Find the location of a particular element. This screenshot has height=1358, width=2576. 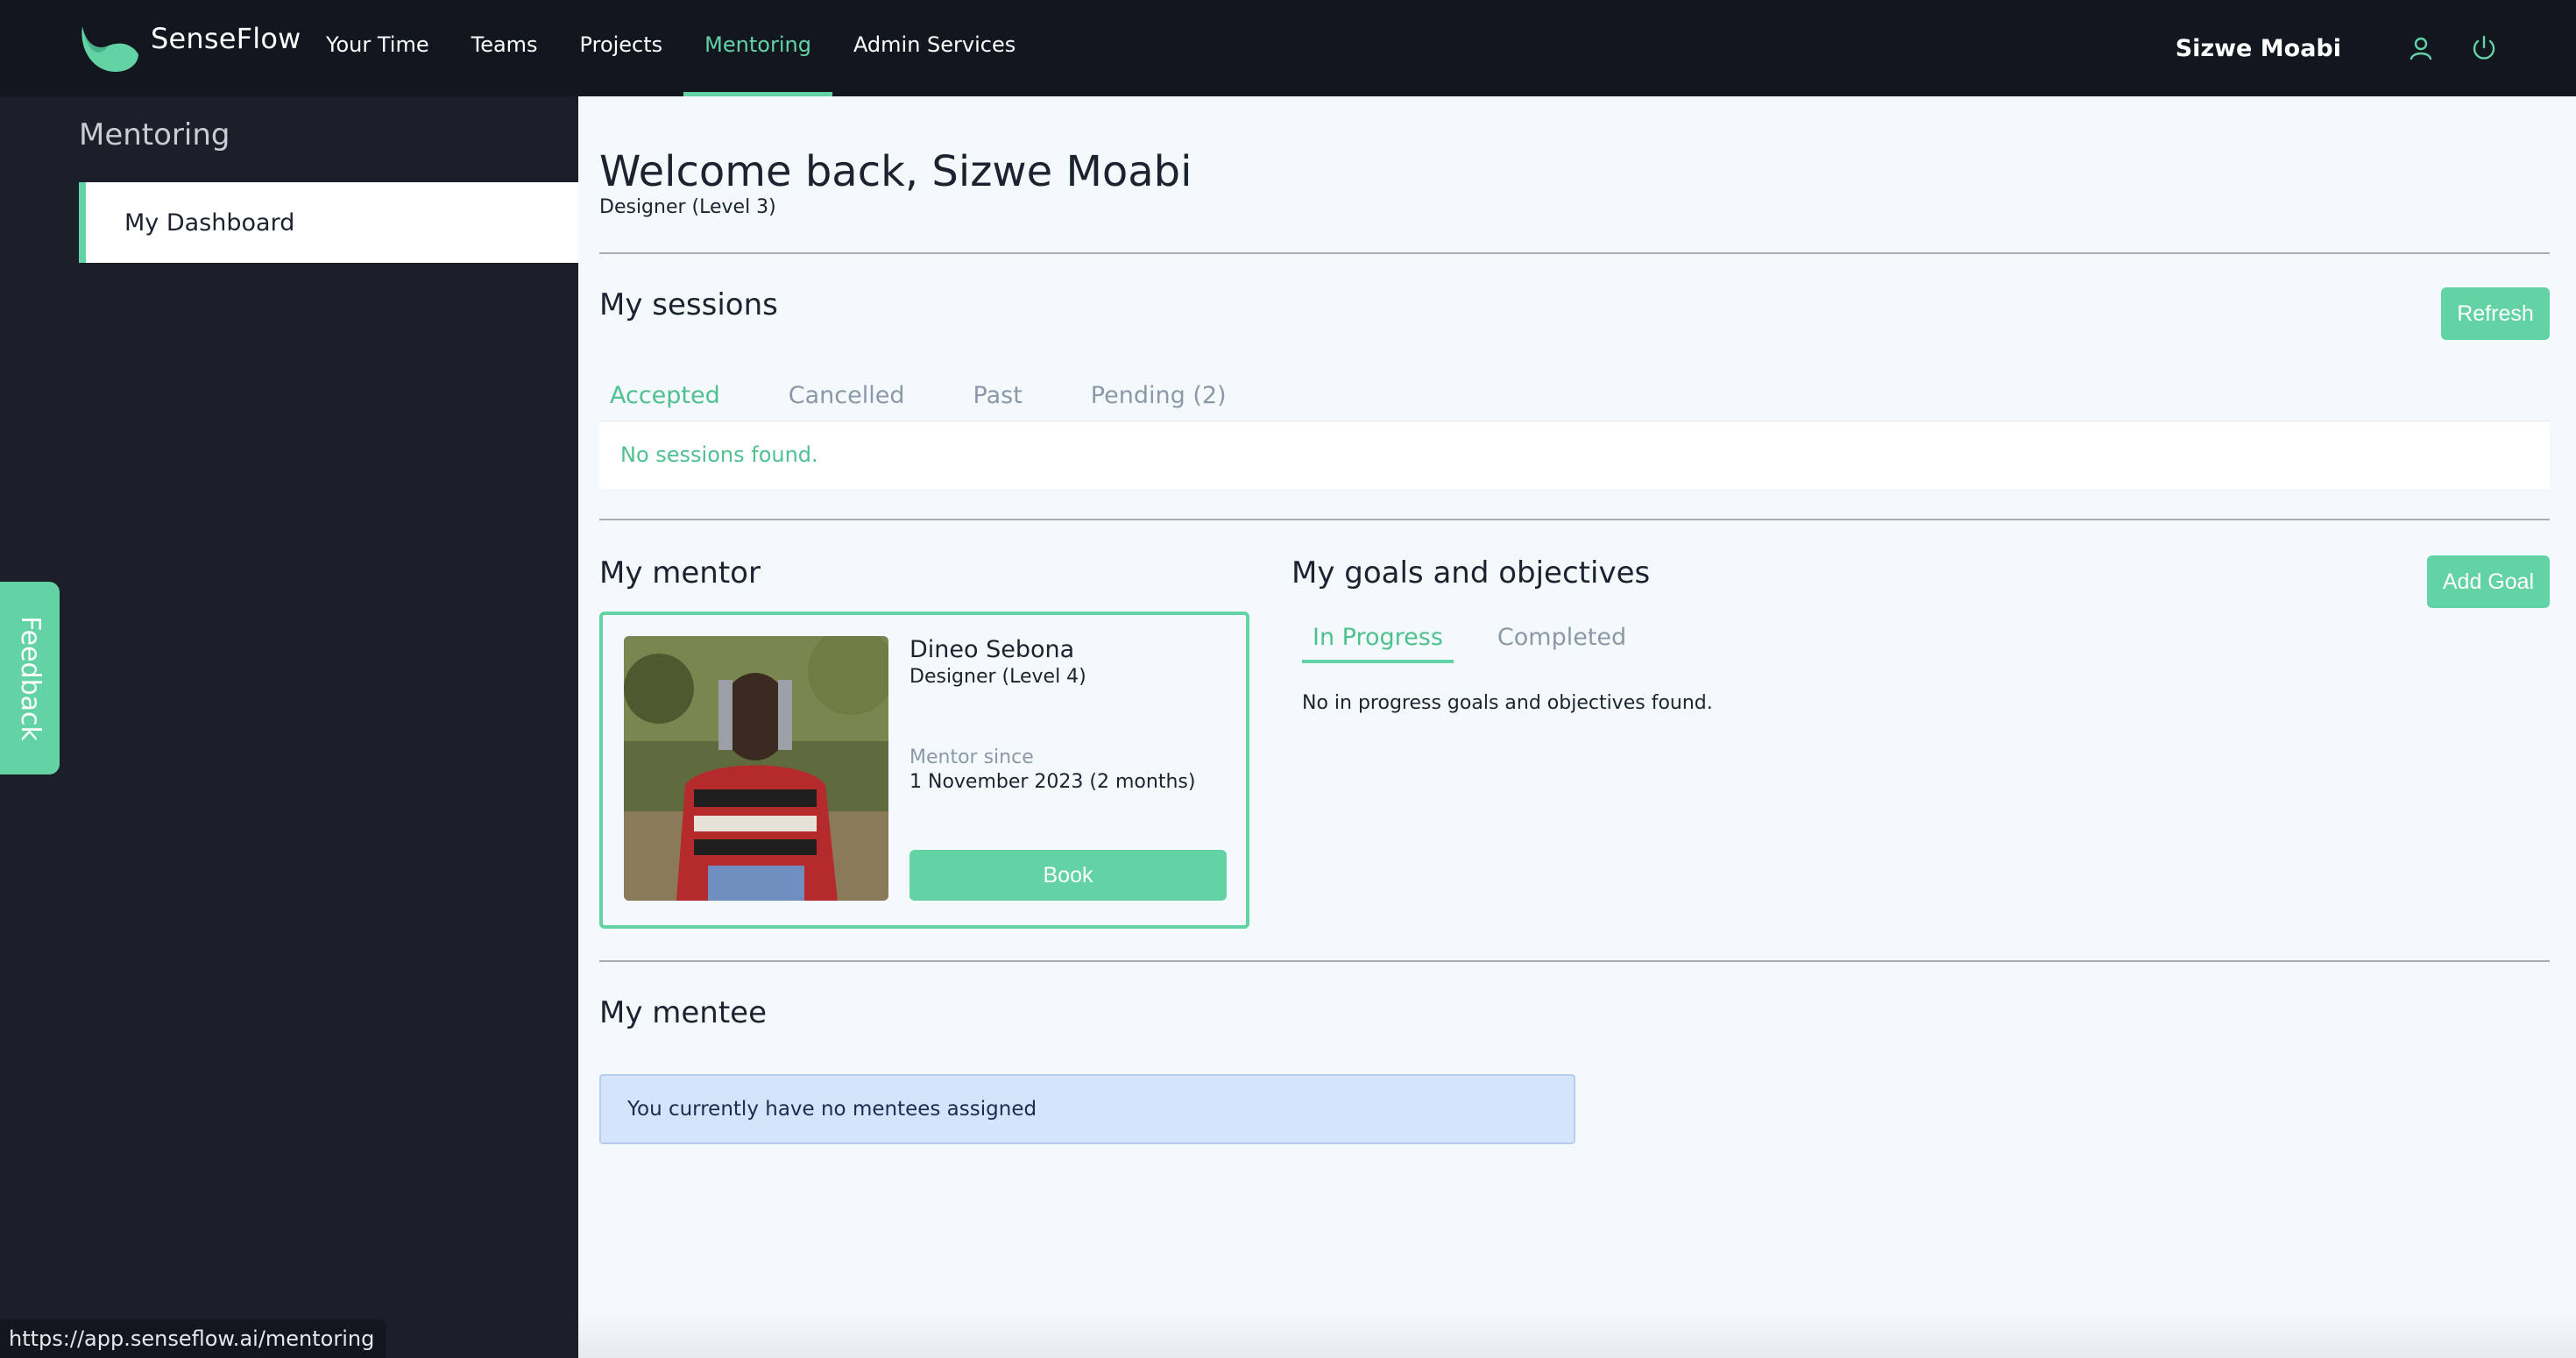

user-icon is located at coordinates (2421, 48).